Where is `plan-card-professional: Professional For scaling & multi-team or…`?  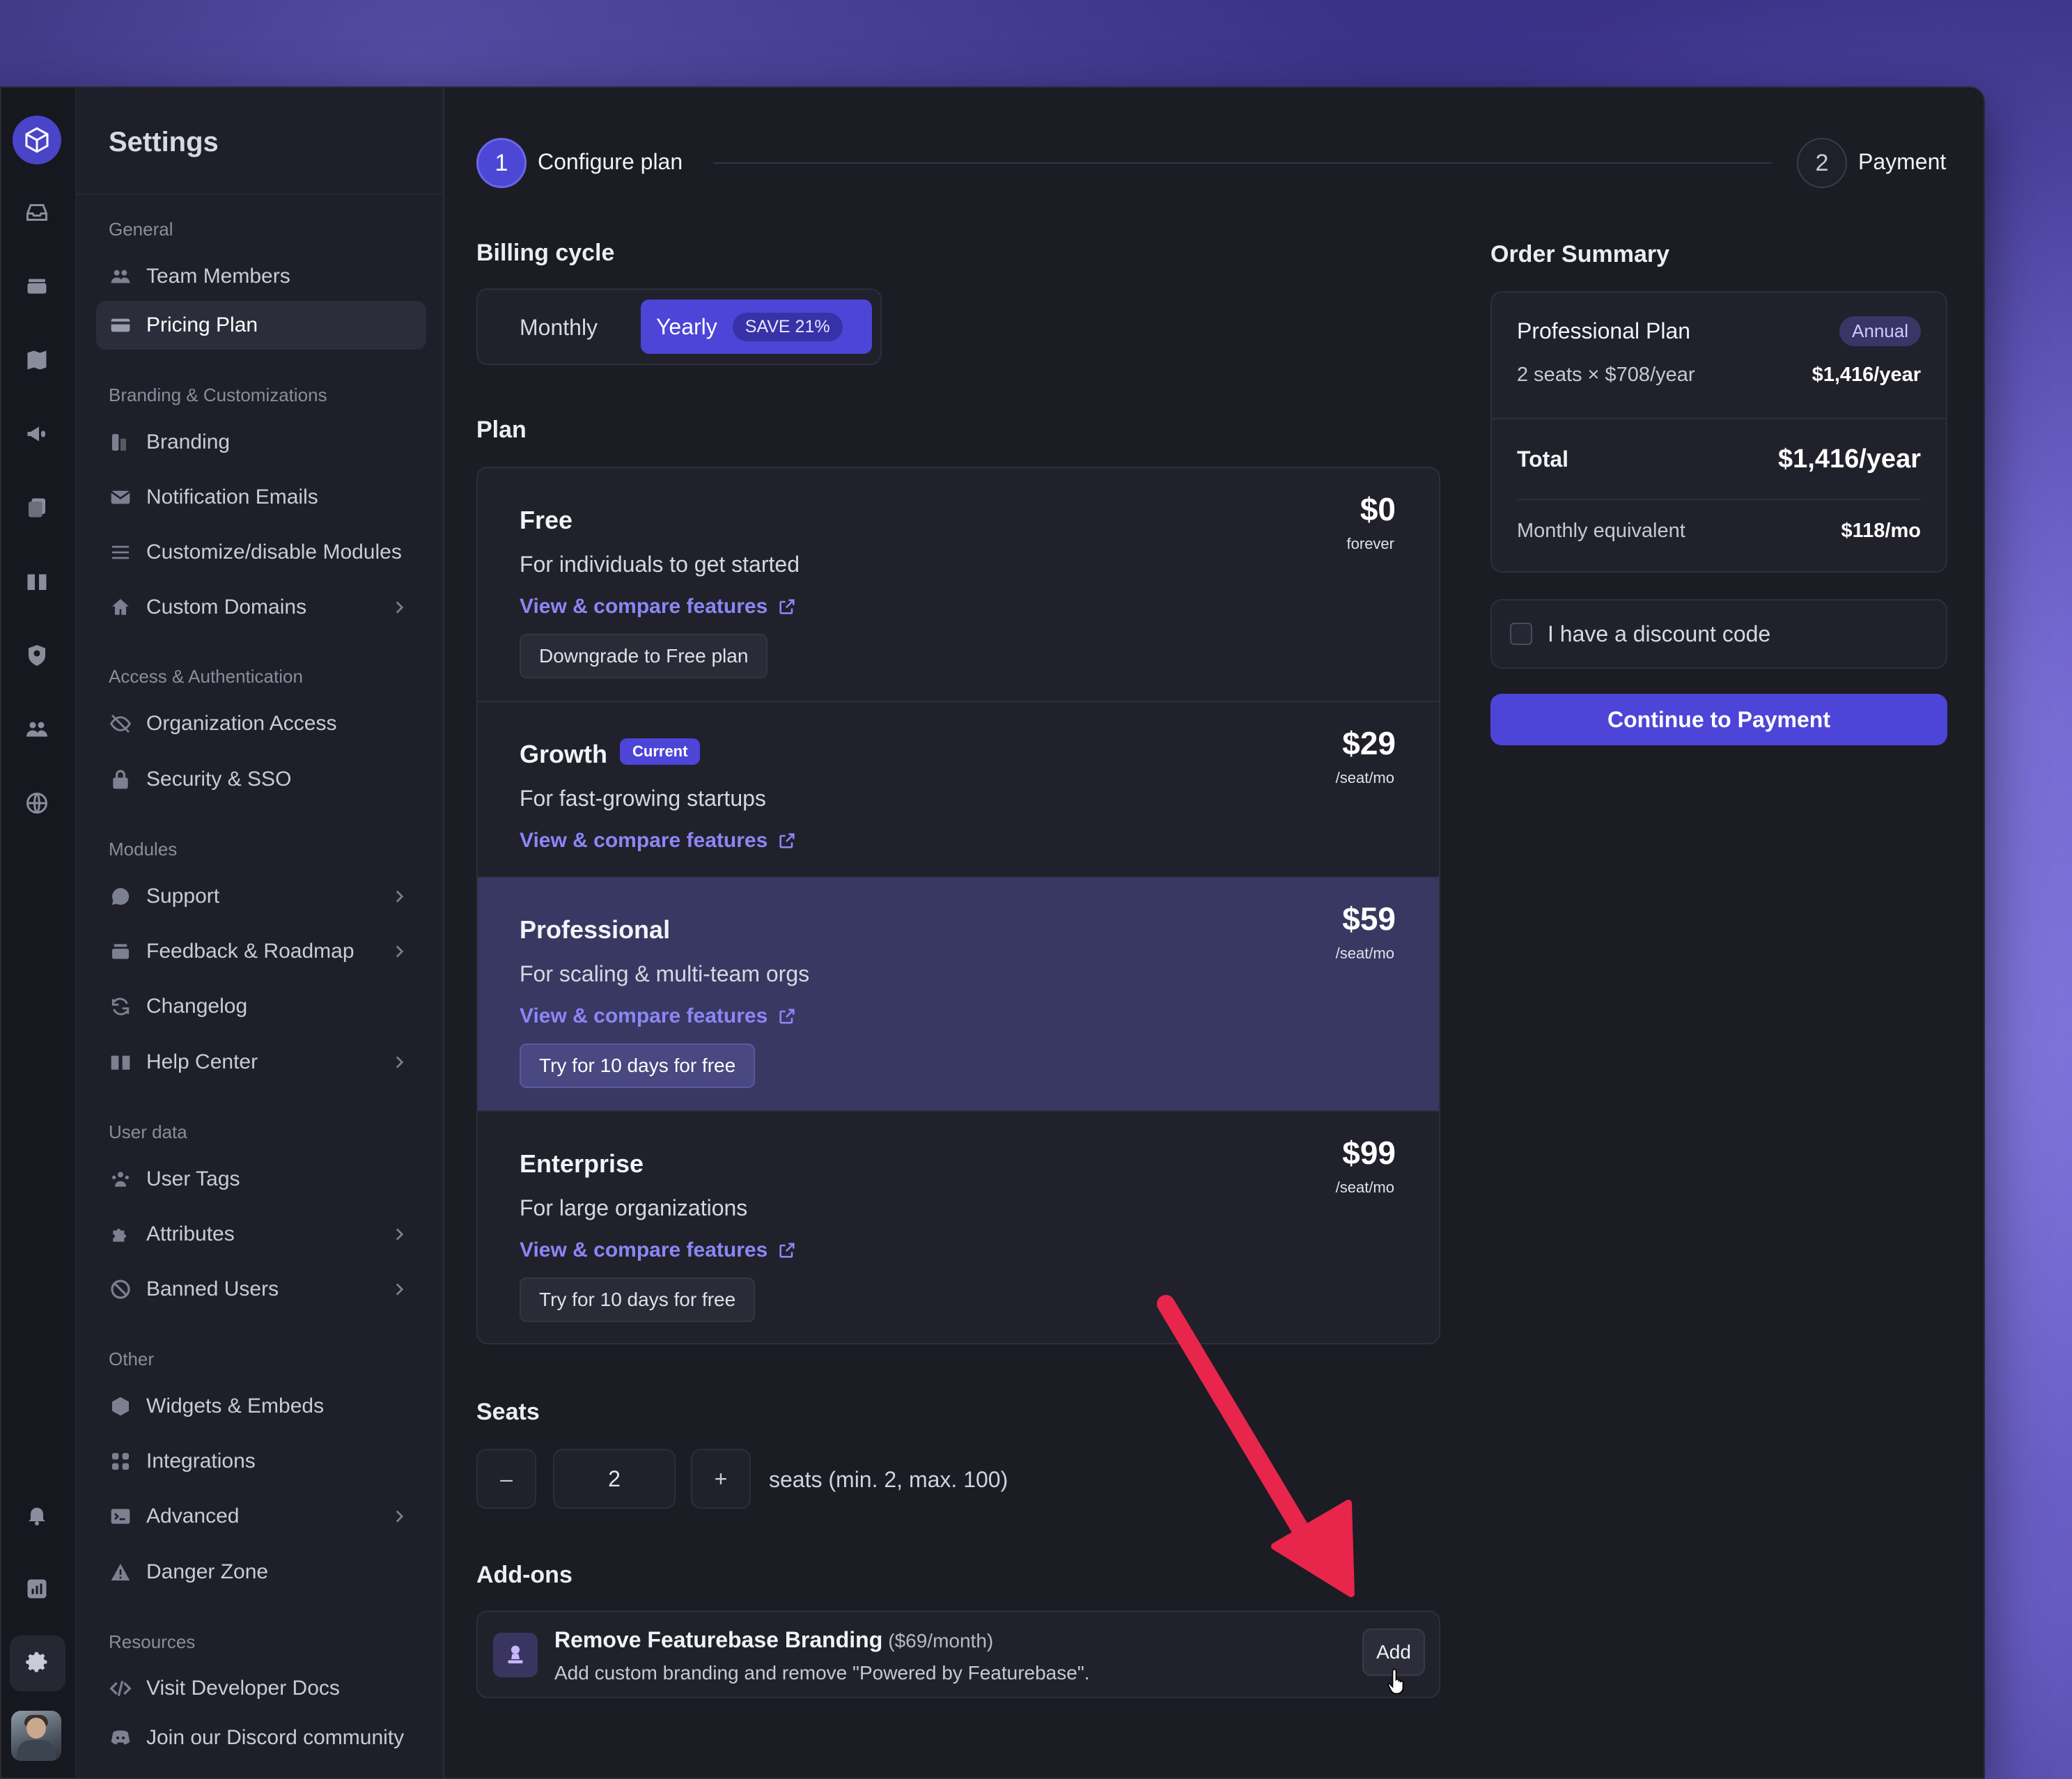 plan-card-professional: Professional For scaling & multi-team or… is located at coordinates (958, 995).